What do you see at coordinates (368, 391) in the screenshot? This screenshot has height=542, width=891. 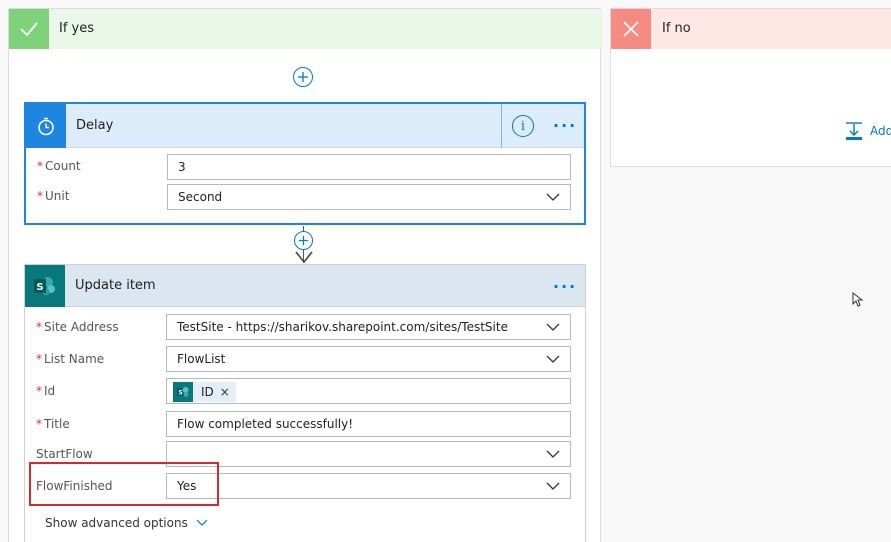 I see `id-input: S ID ×` at bounding box center [368, 391].